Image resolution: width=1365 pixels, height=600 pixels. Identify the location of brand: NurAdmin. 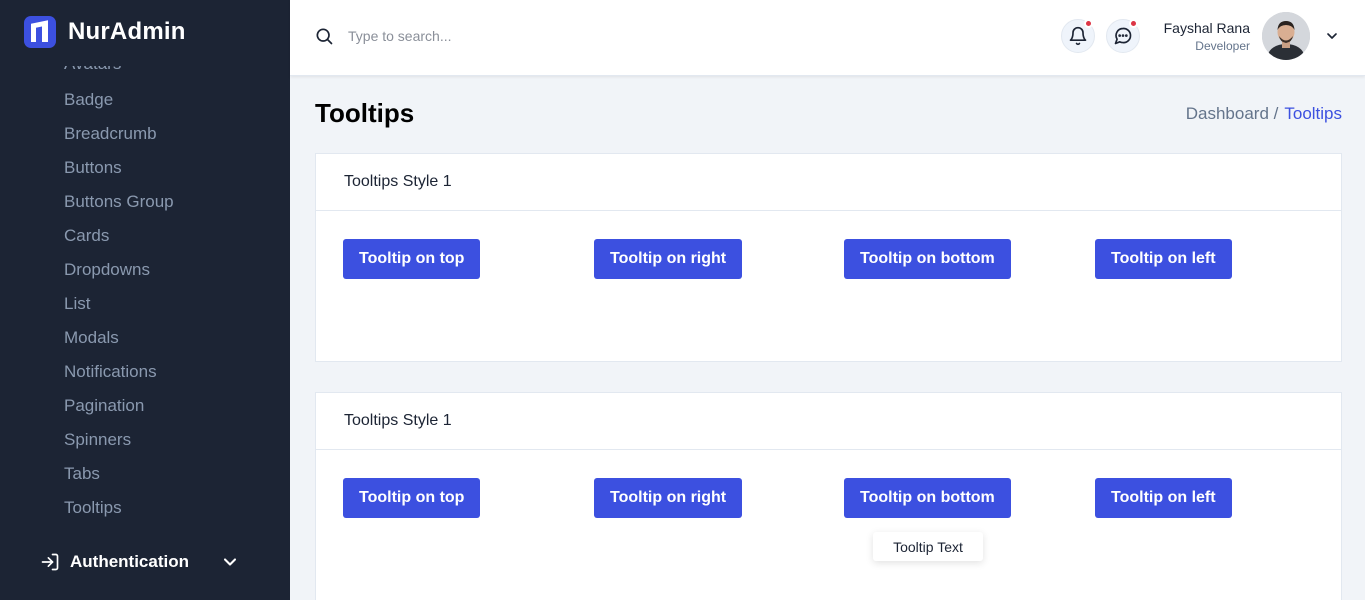
(105, 32).